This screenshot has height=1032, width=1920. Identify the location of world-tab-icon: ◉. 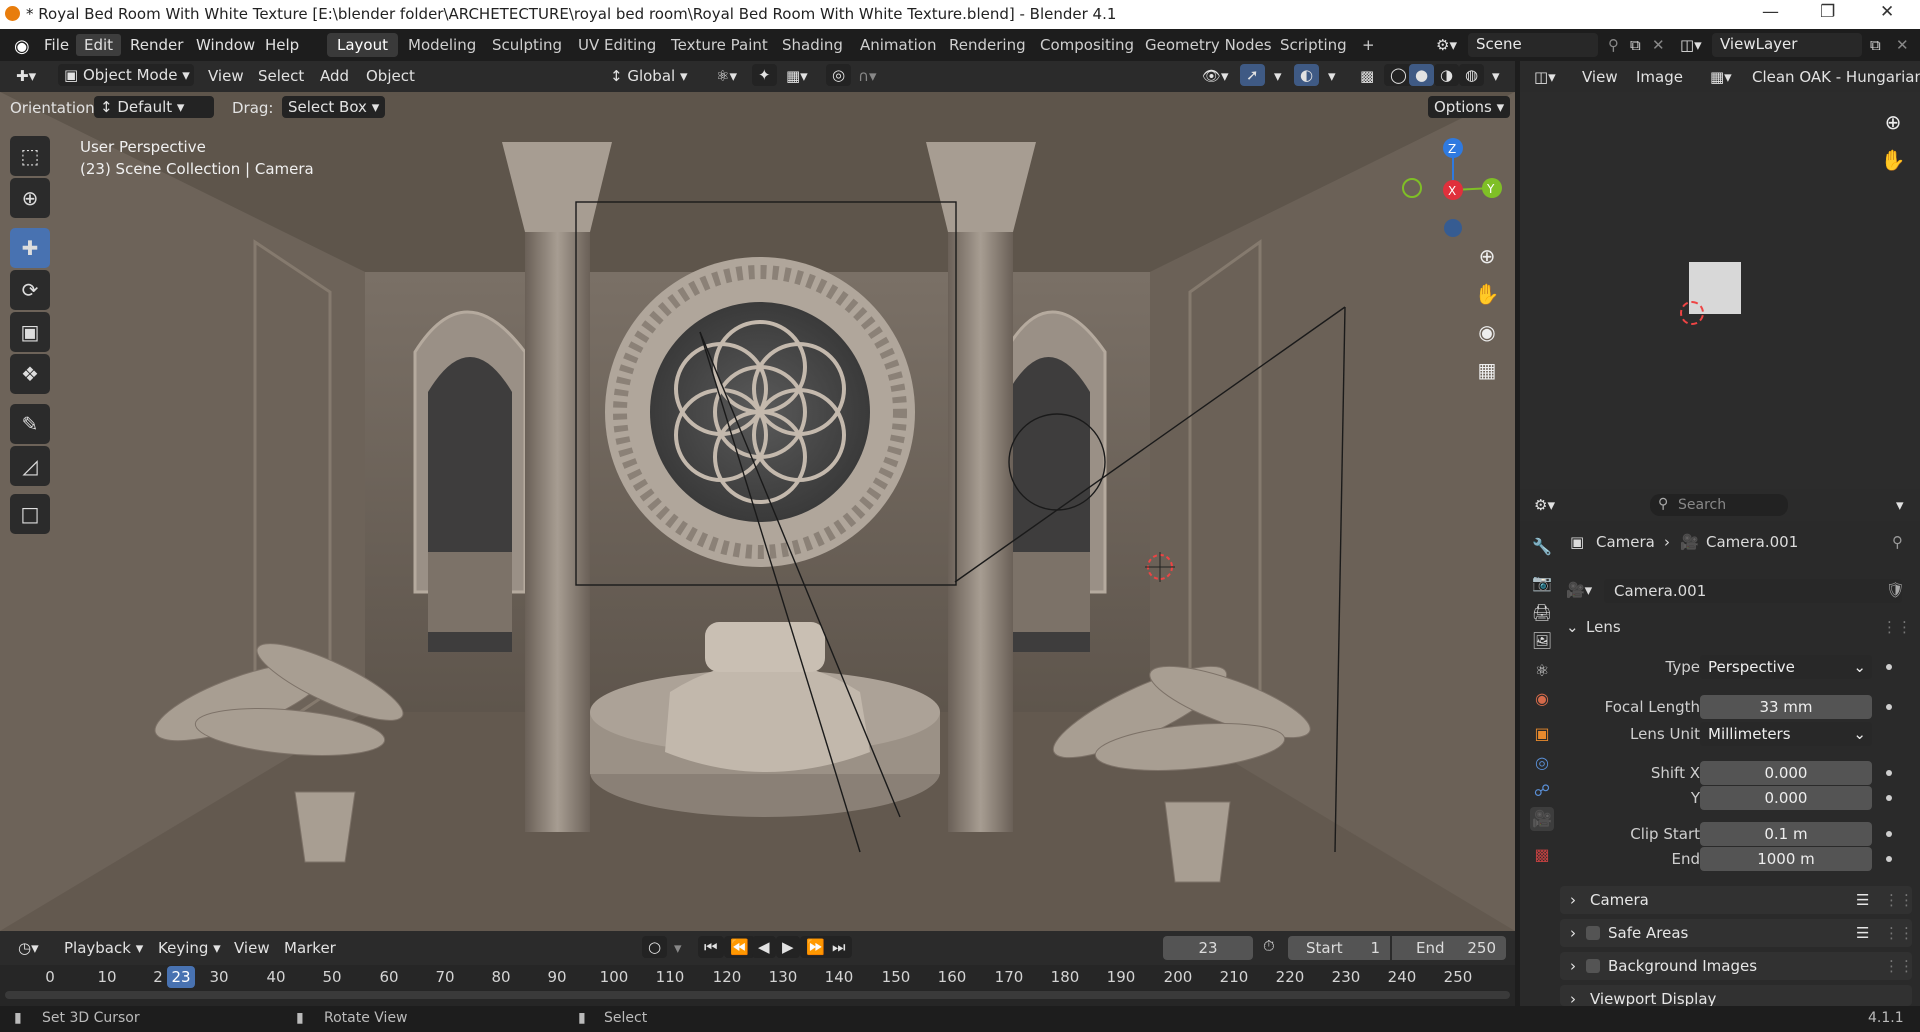
(1542, 699).